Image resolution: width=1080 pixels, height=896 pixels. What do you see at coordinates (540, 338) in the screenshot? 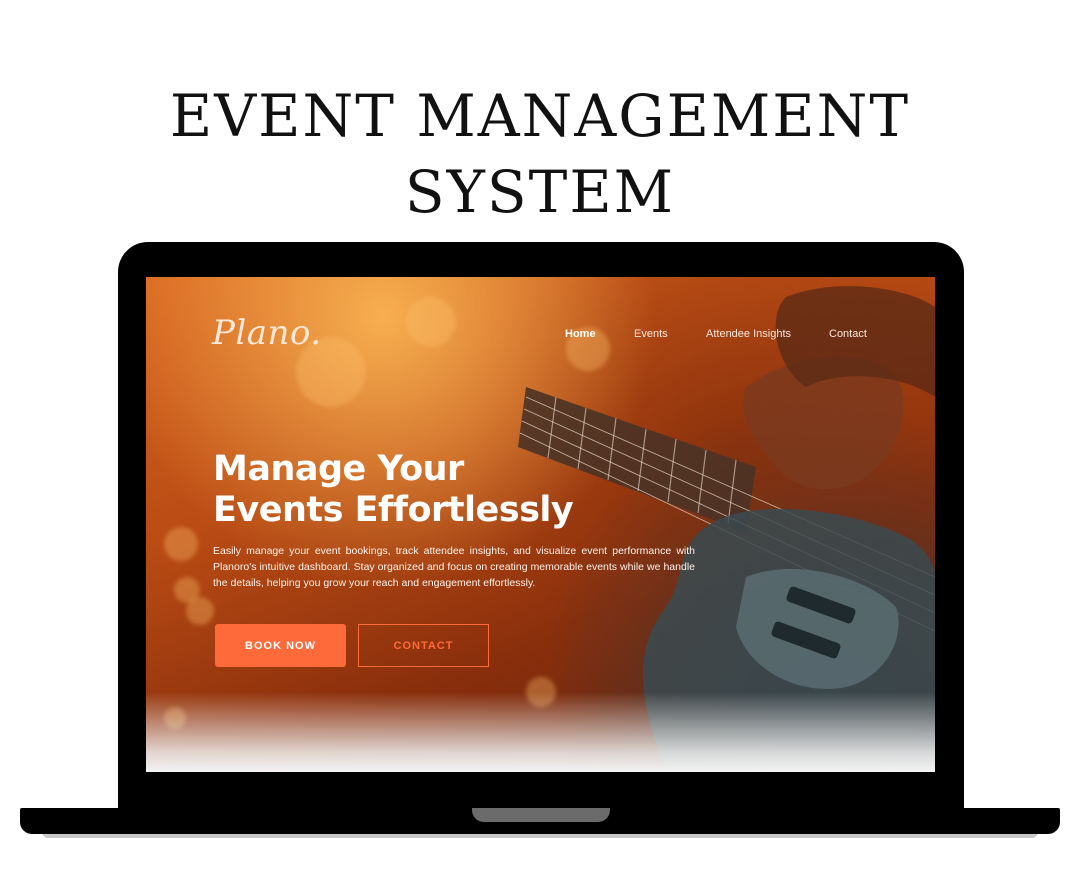
I see `main-nav: Home Events Attendee Insights Contact` at bounding box center [540, 338].